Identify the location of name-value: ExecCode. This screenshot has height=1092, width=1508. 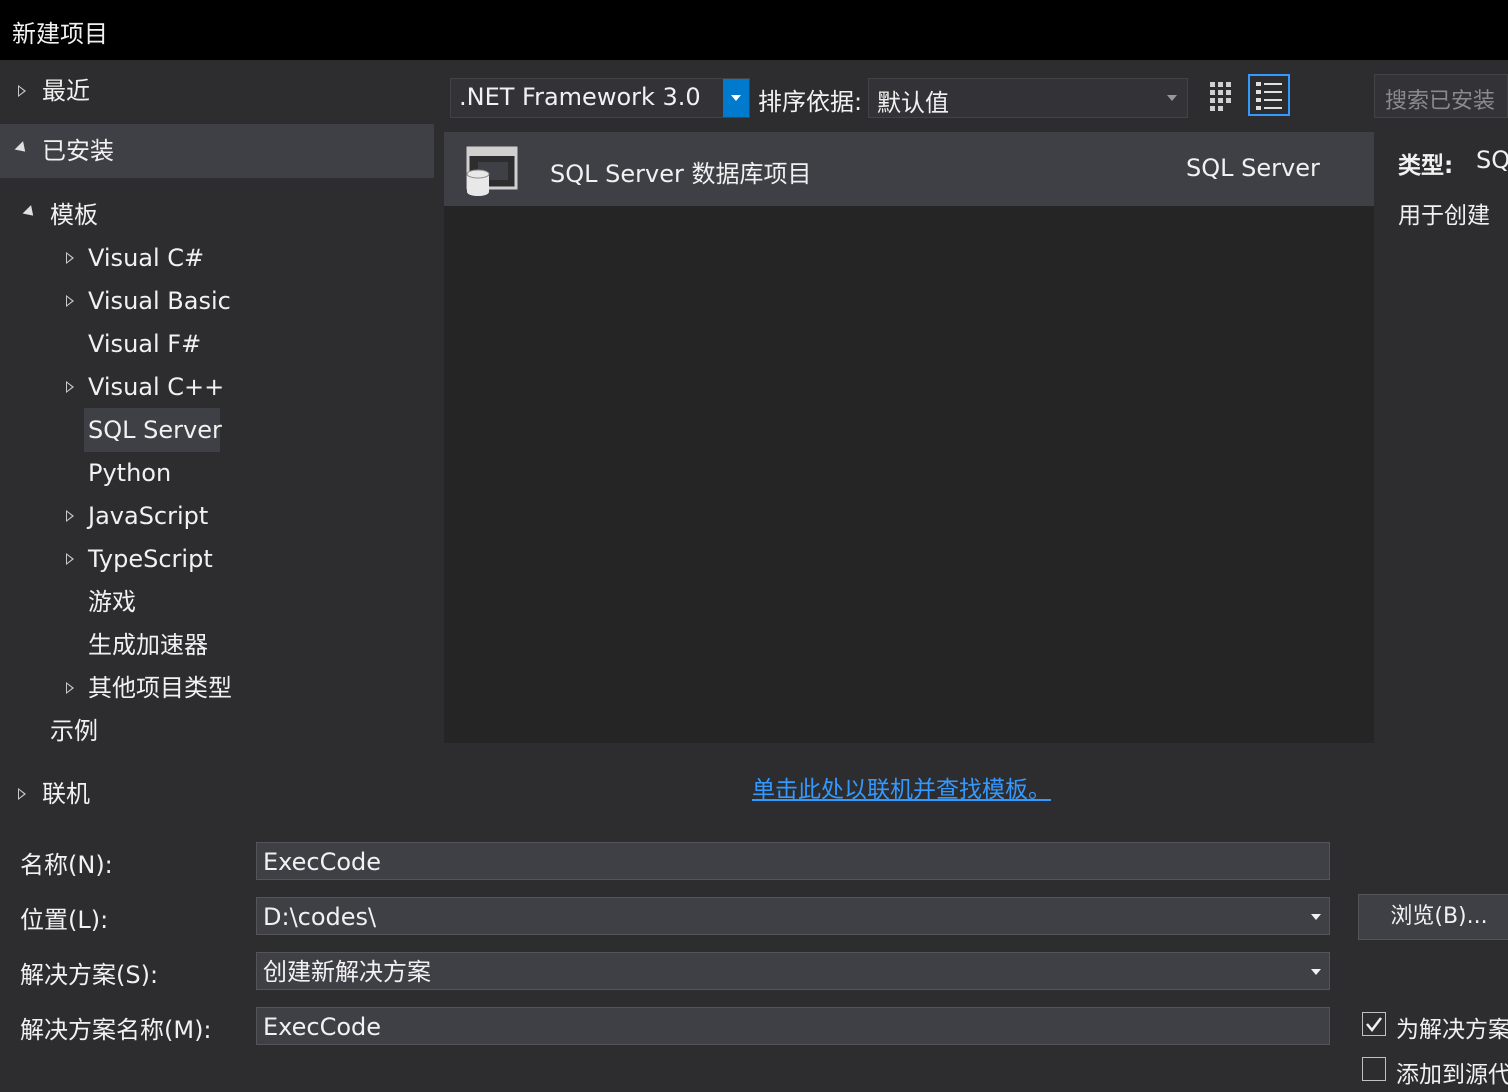
(322, 862).